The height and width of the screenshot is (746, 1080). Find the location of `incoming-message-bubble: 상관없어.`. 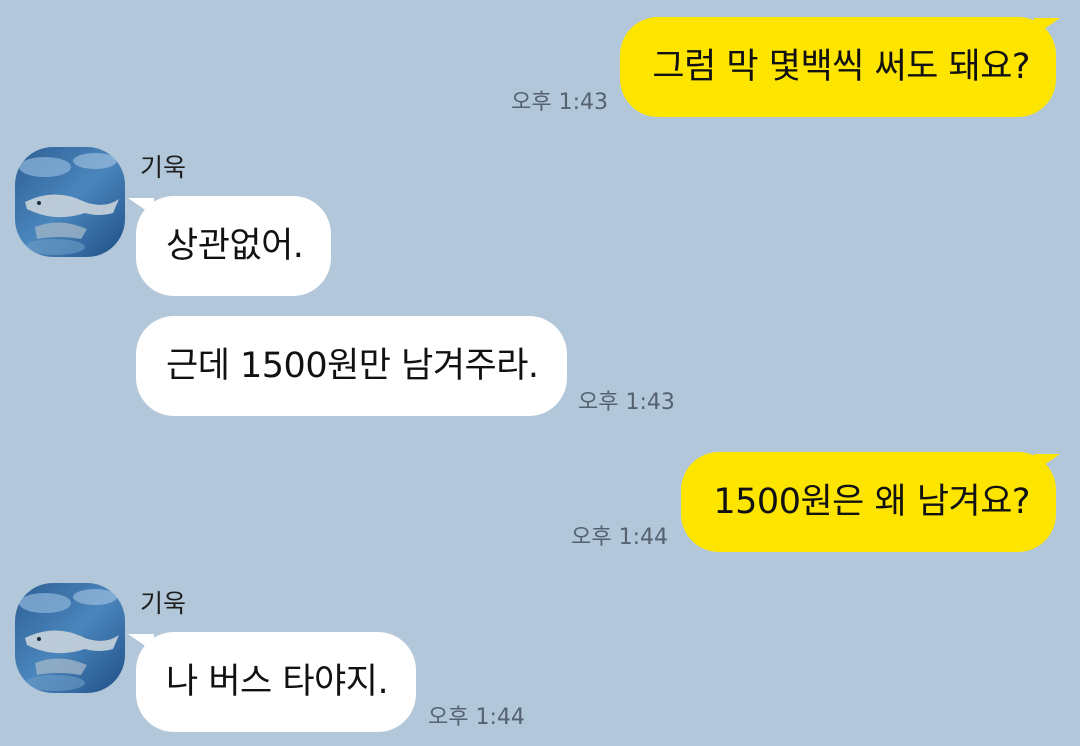

incoming-message-bubble: 상관없어. is located at coordinates (234, 246).